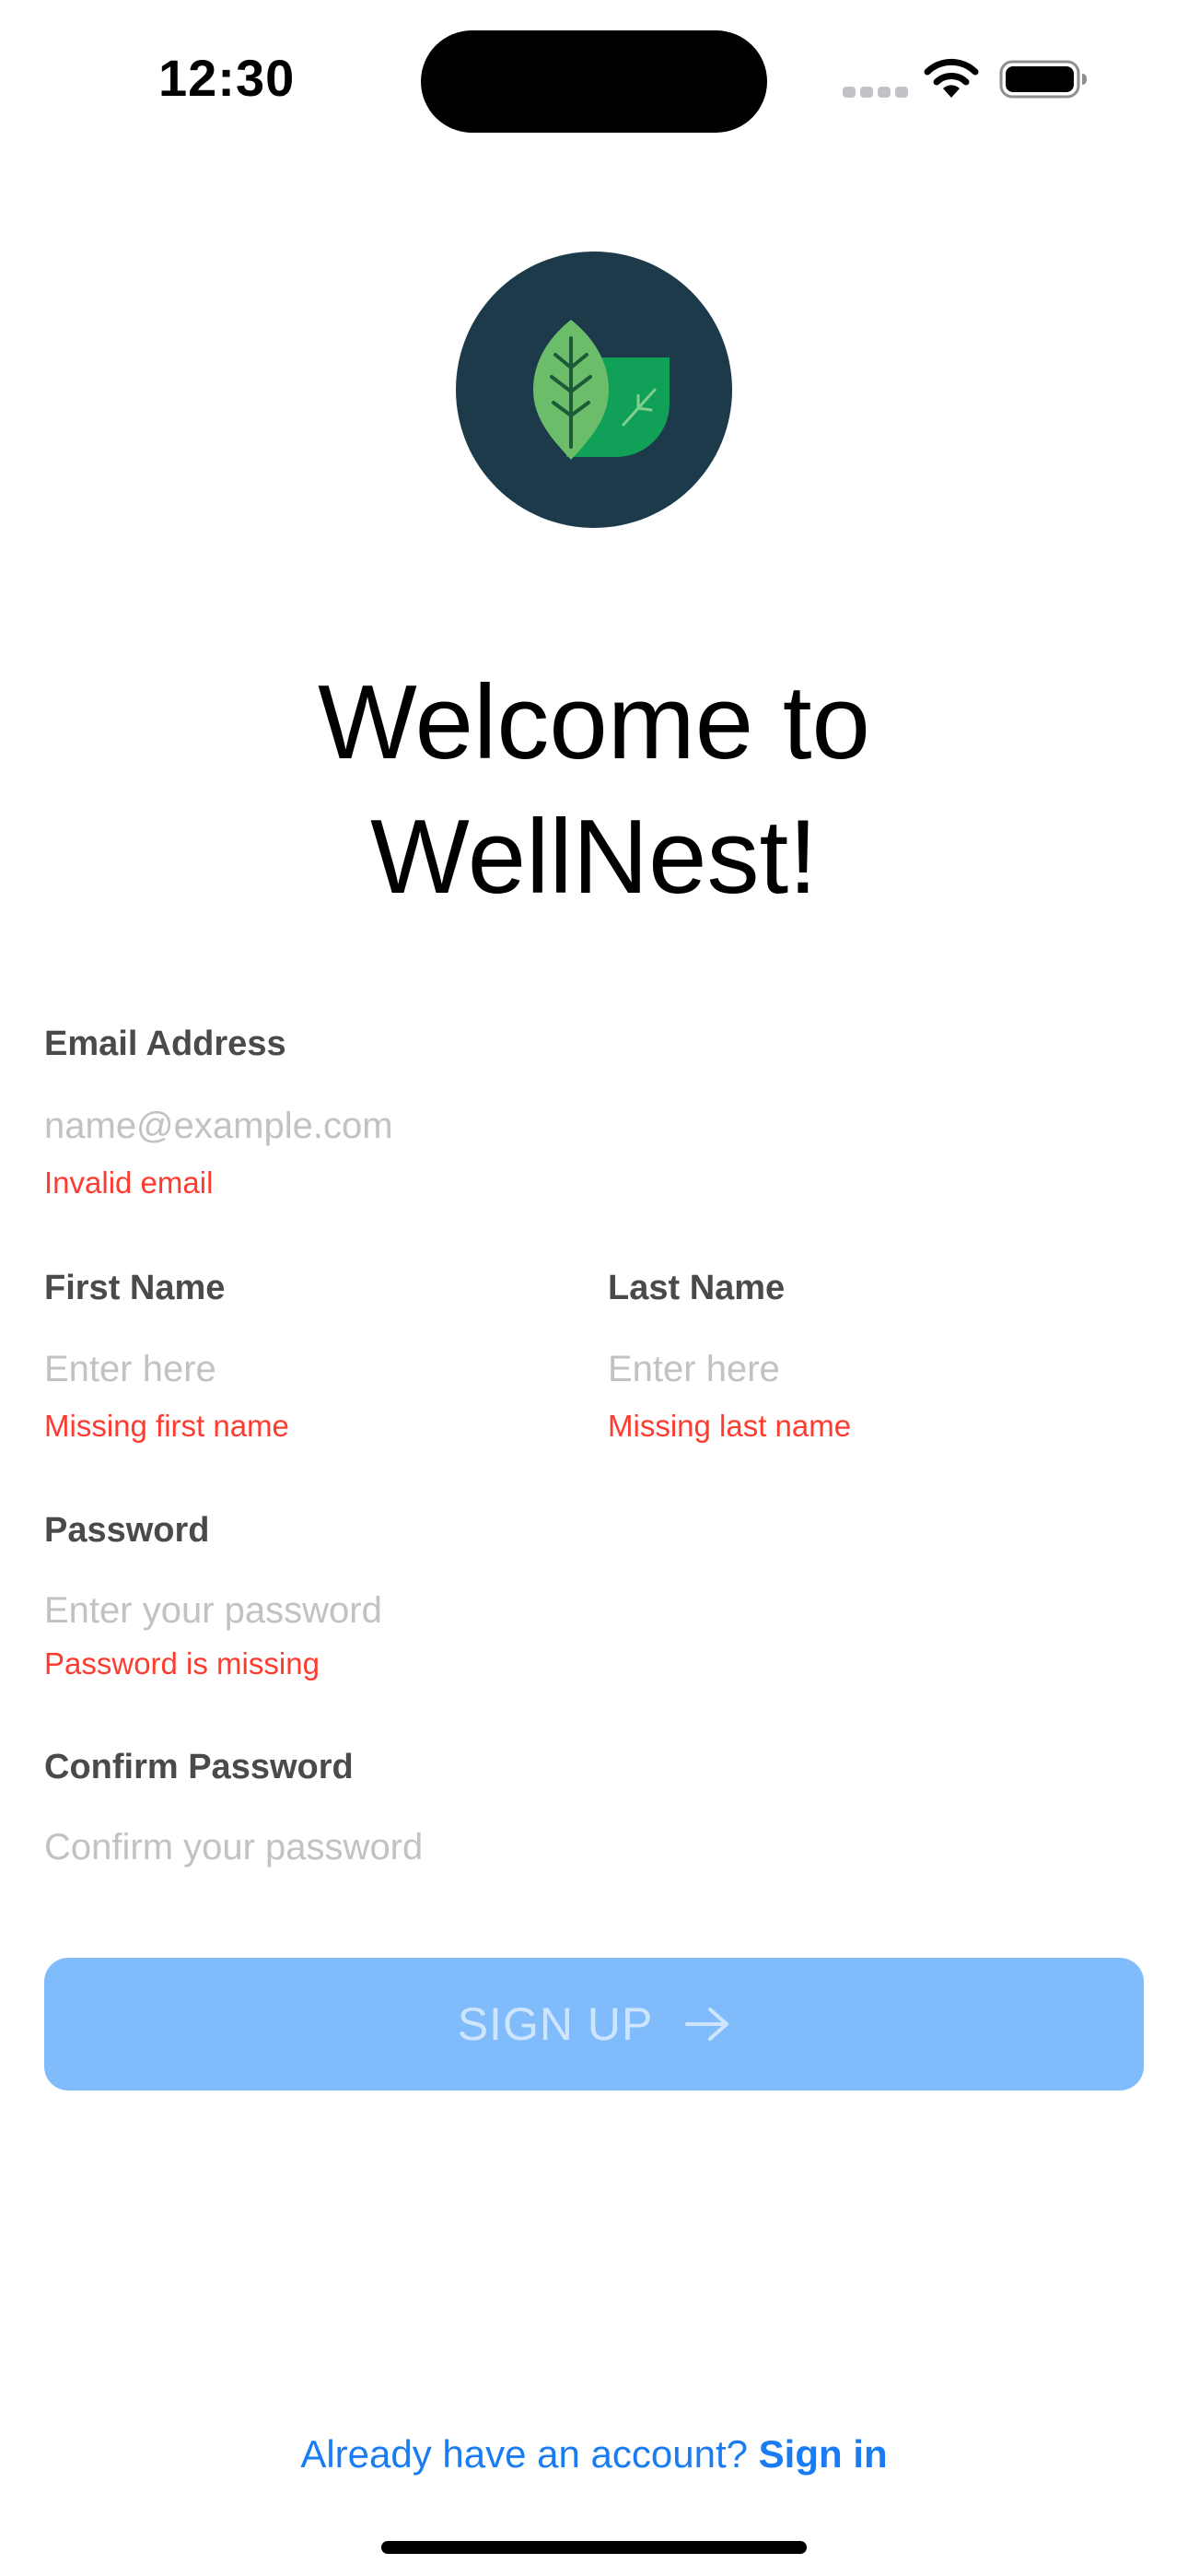  I want to click on last-name-error: Missing last name, so click(730, 1426).